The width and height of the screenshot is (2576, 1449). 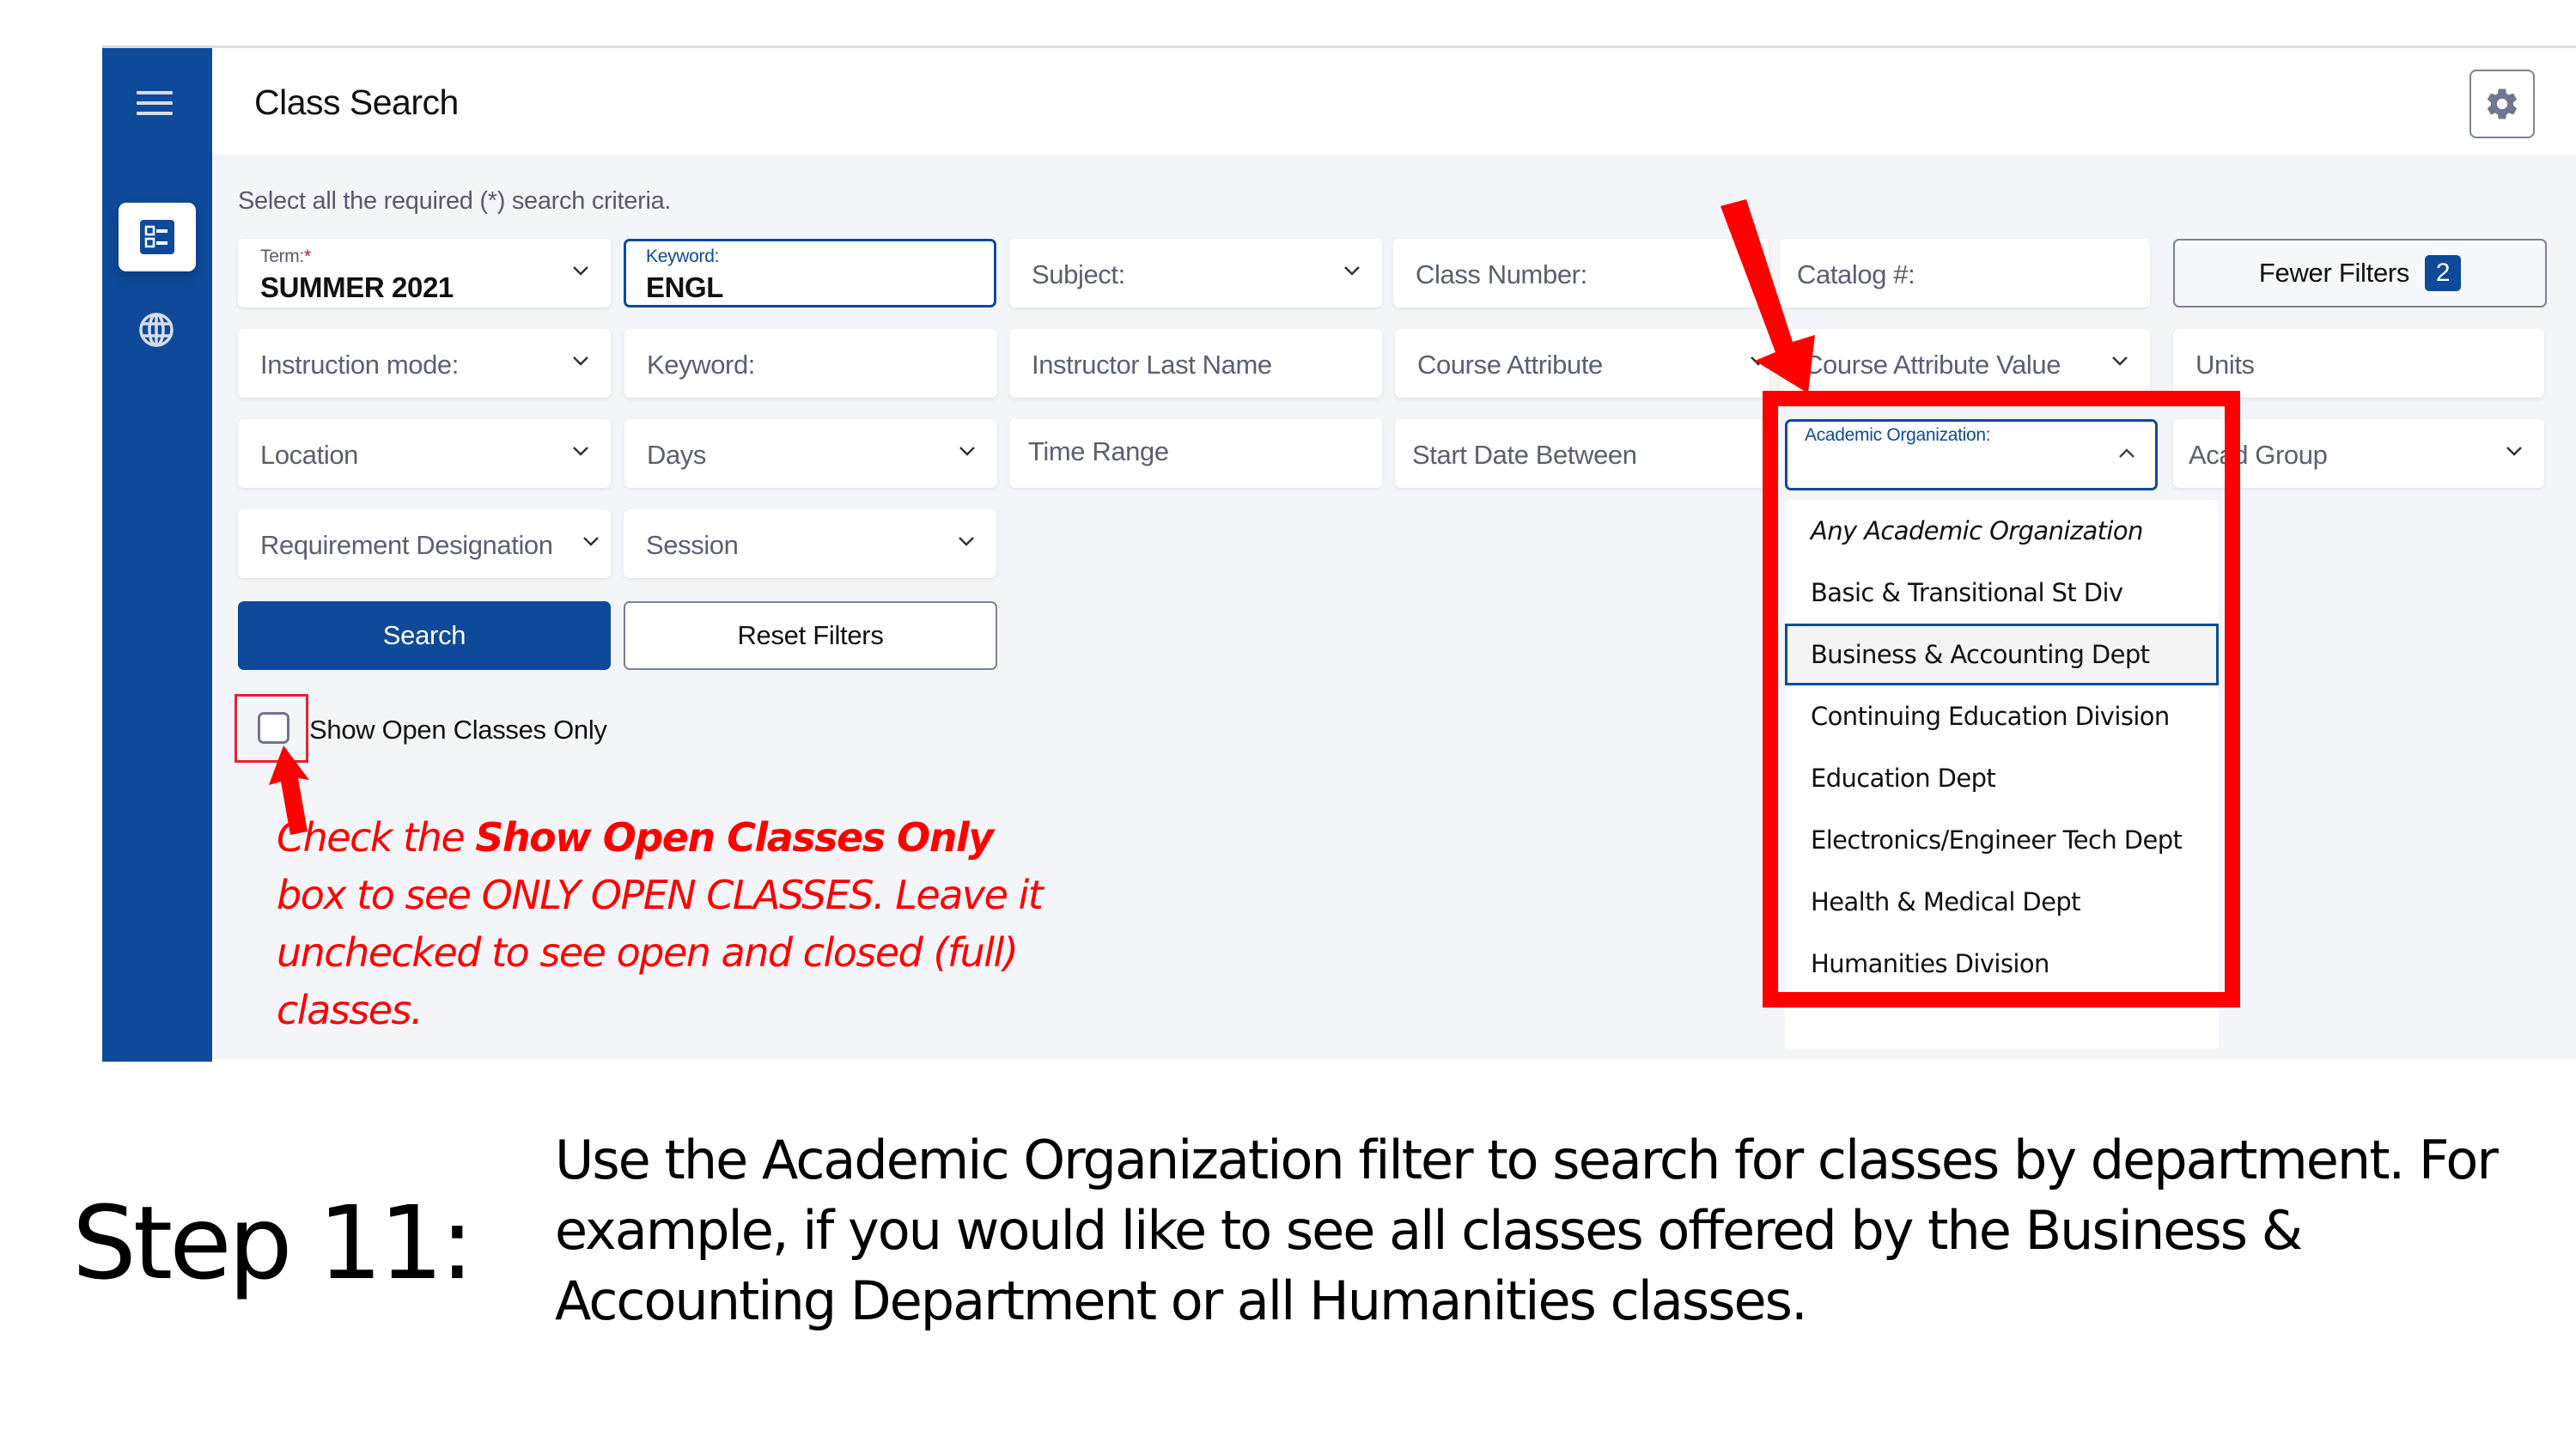 What do you see at coordinates (683, 256) in the screenshot?
I see `keyword-label: Keyword:` at bounding box center [683, 256].